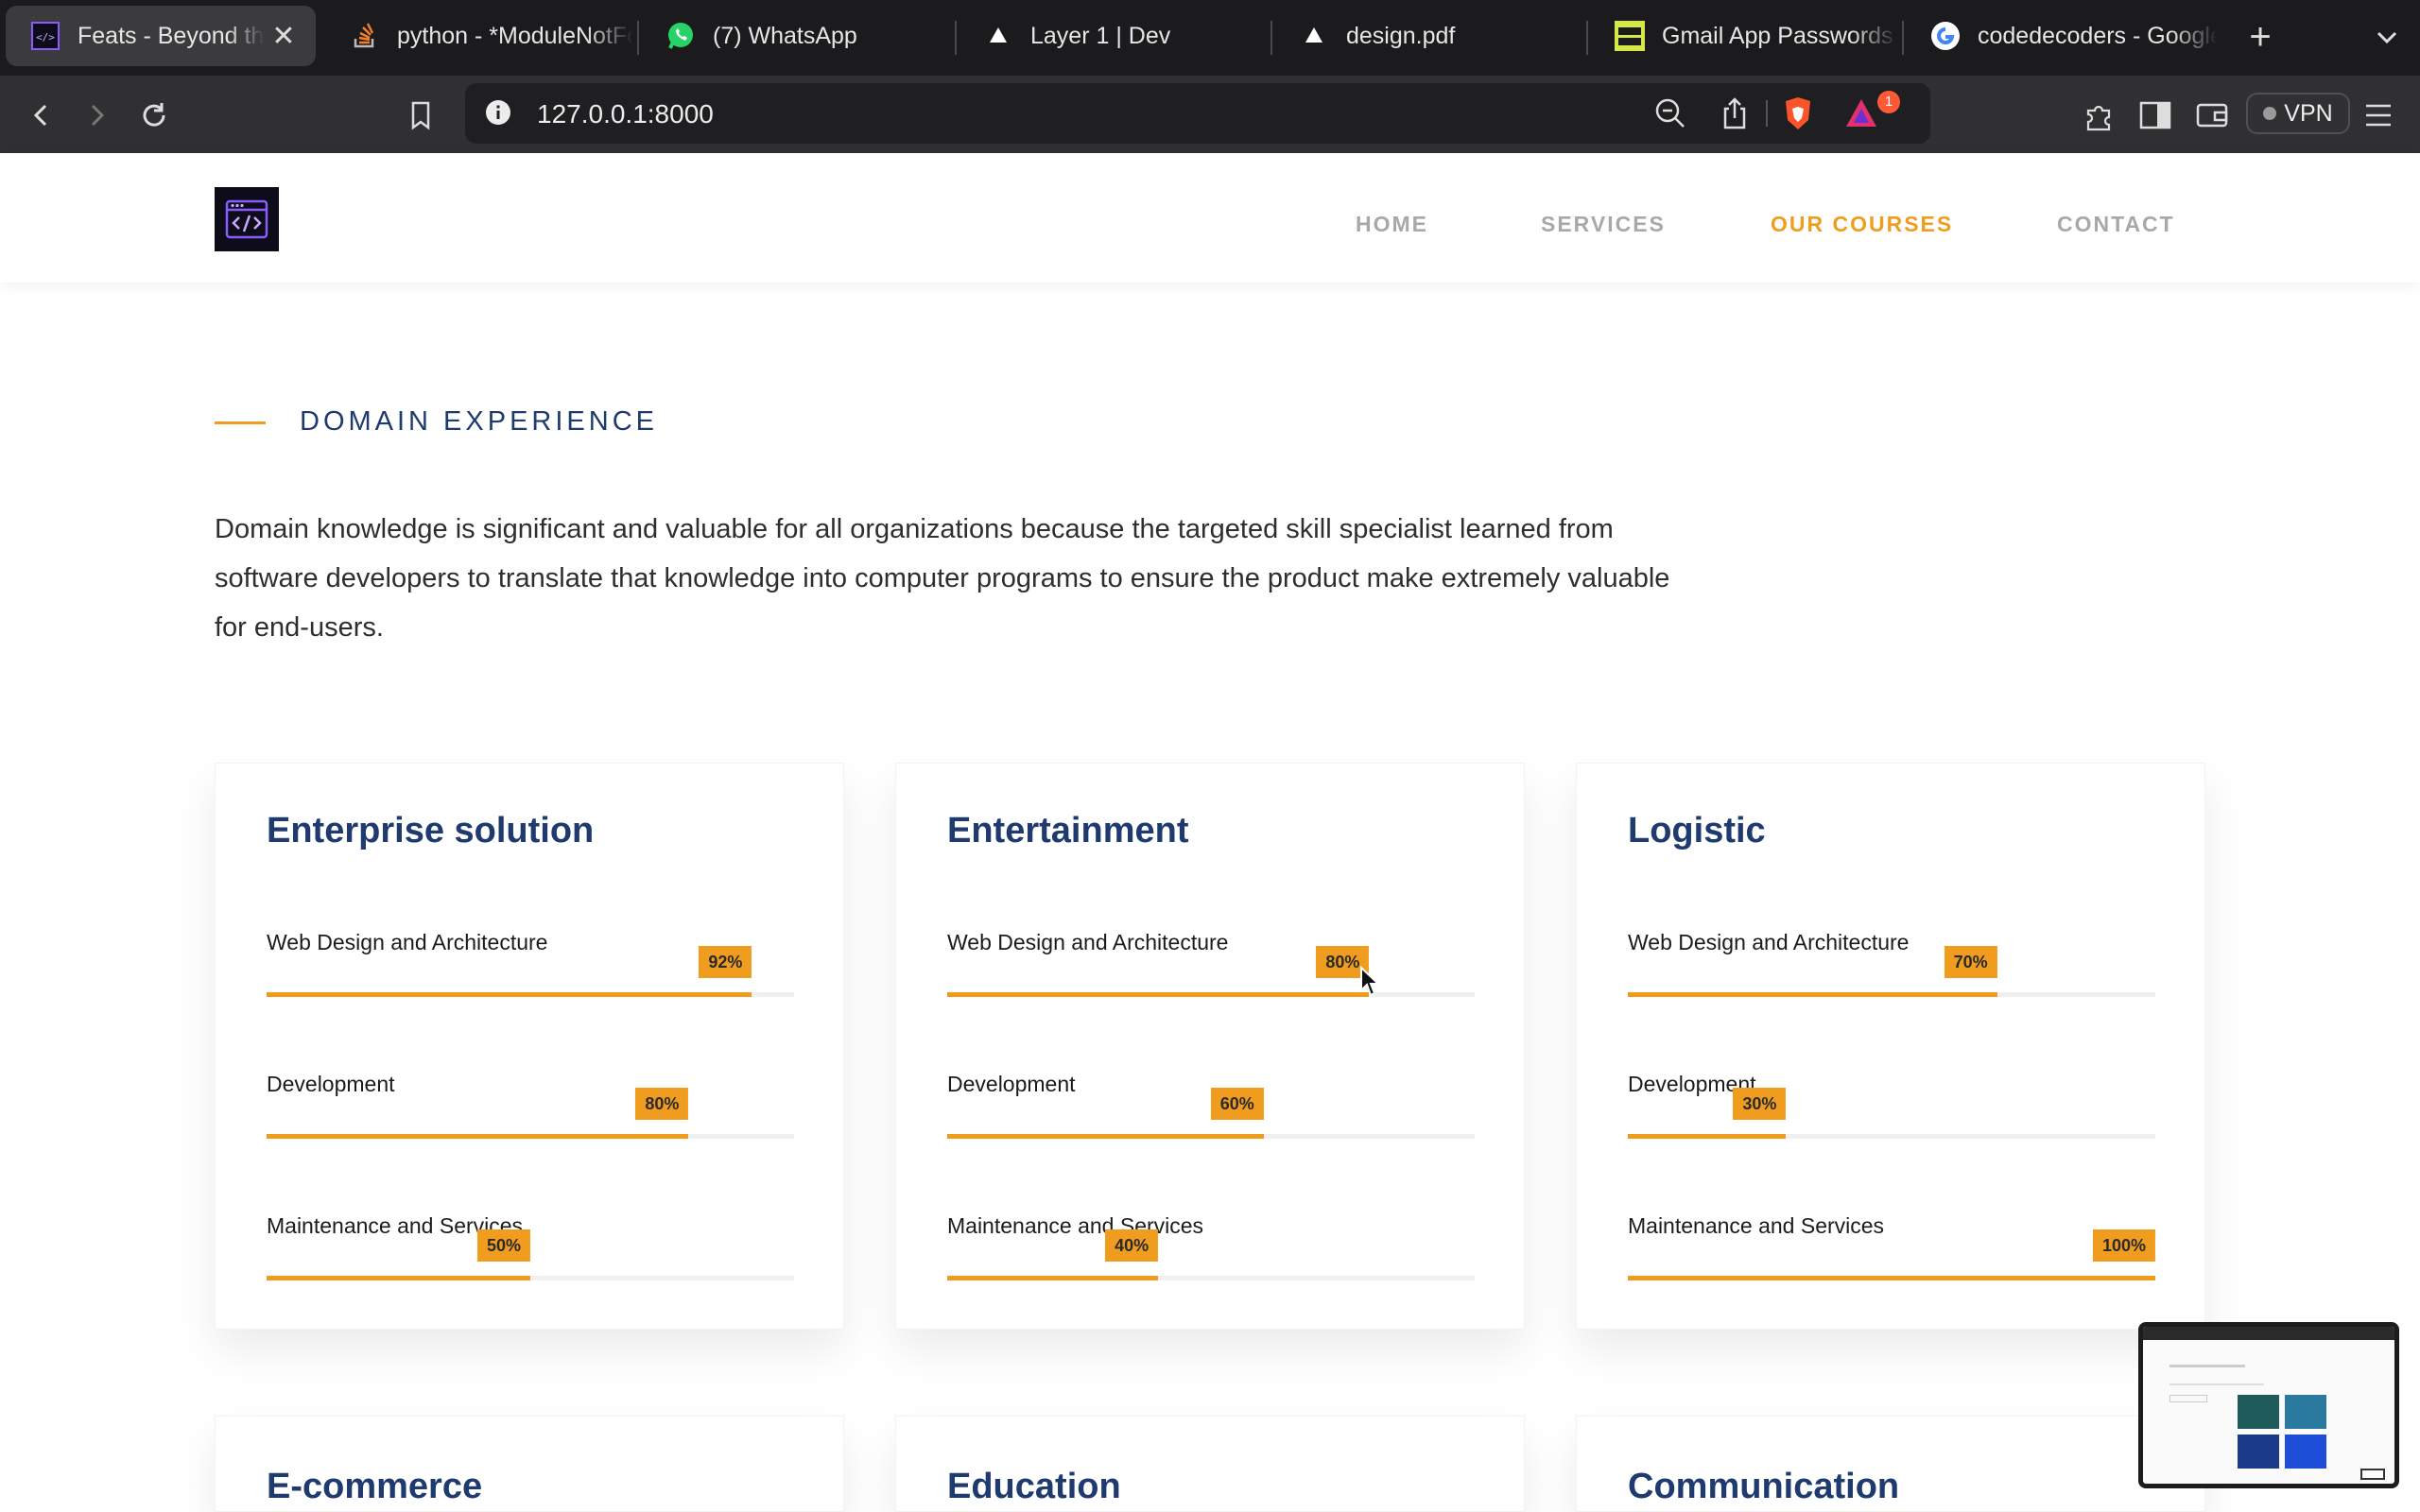 This screenshot has width=2420, height=1512. Describe the element at coordinates (1670, 115) in the screenshot. I see `zoom-icon` at that location.